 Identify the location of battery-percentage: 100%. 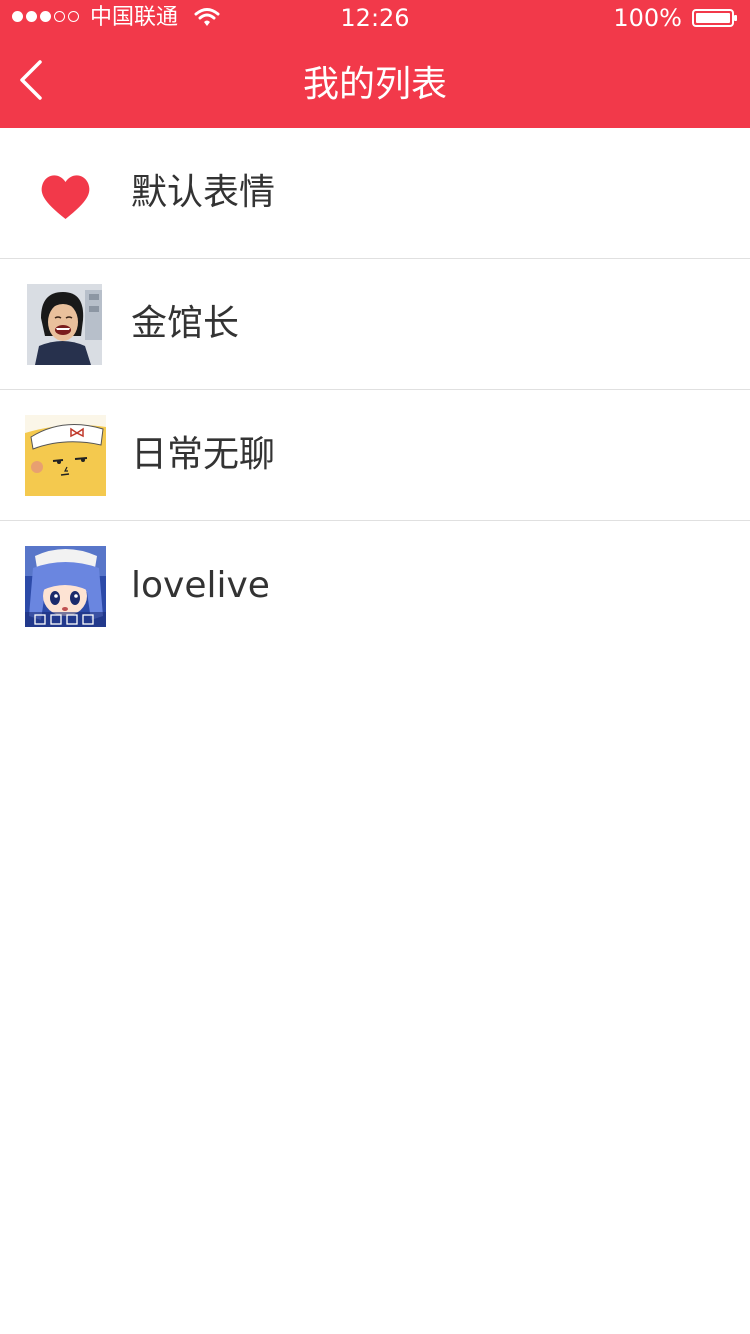
(647, 18).